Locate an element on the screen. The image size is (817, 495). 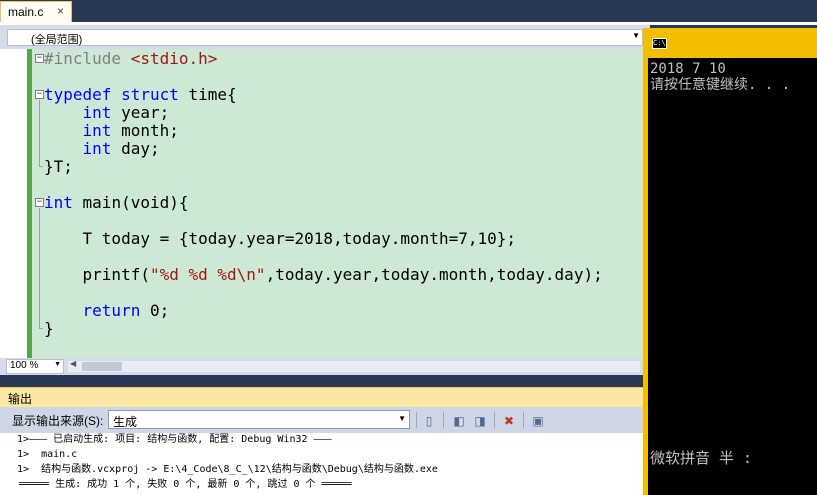
tab-label: main.c is located at coordinates (26, 12).